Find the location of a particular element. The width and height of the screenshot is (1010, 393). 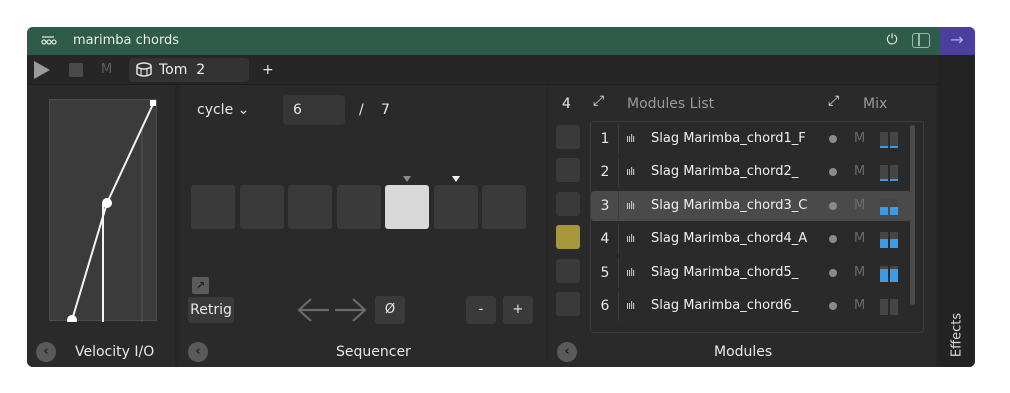

expand-icon: ↗ is located at coordinates (200, 285).